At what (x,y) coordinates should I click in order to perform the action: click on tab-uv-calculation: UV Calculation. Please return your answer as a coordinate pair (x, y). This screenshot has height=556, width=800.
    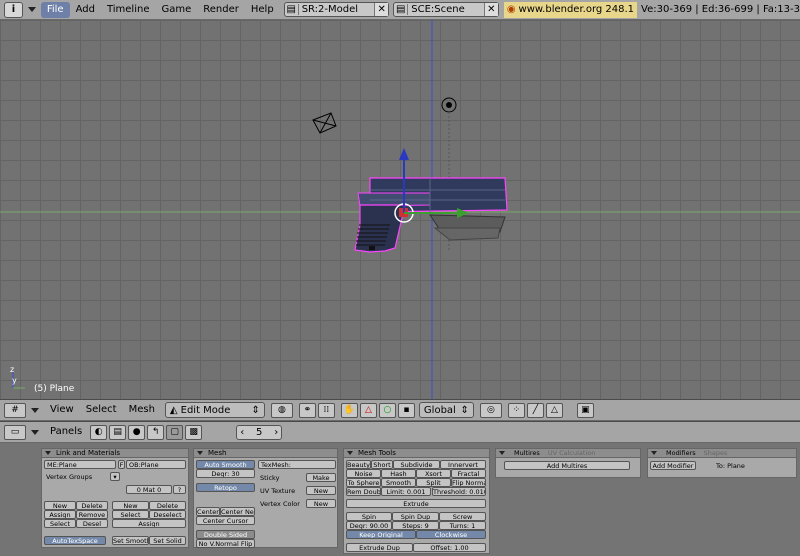
    Looking at the image, I should click on (572, 453).